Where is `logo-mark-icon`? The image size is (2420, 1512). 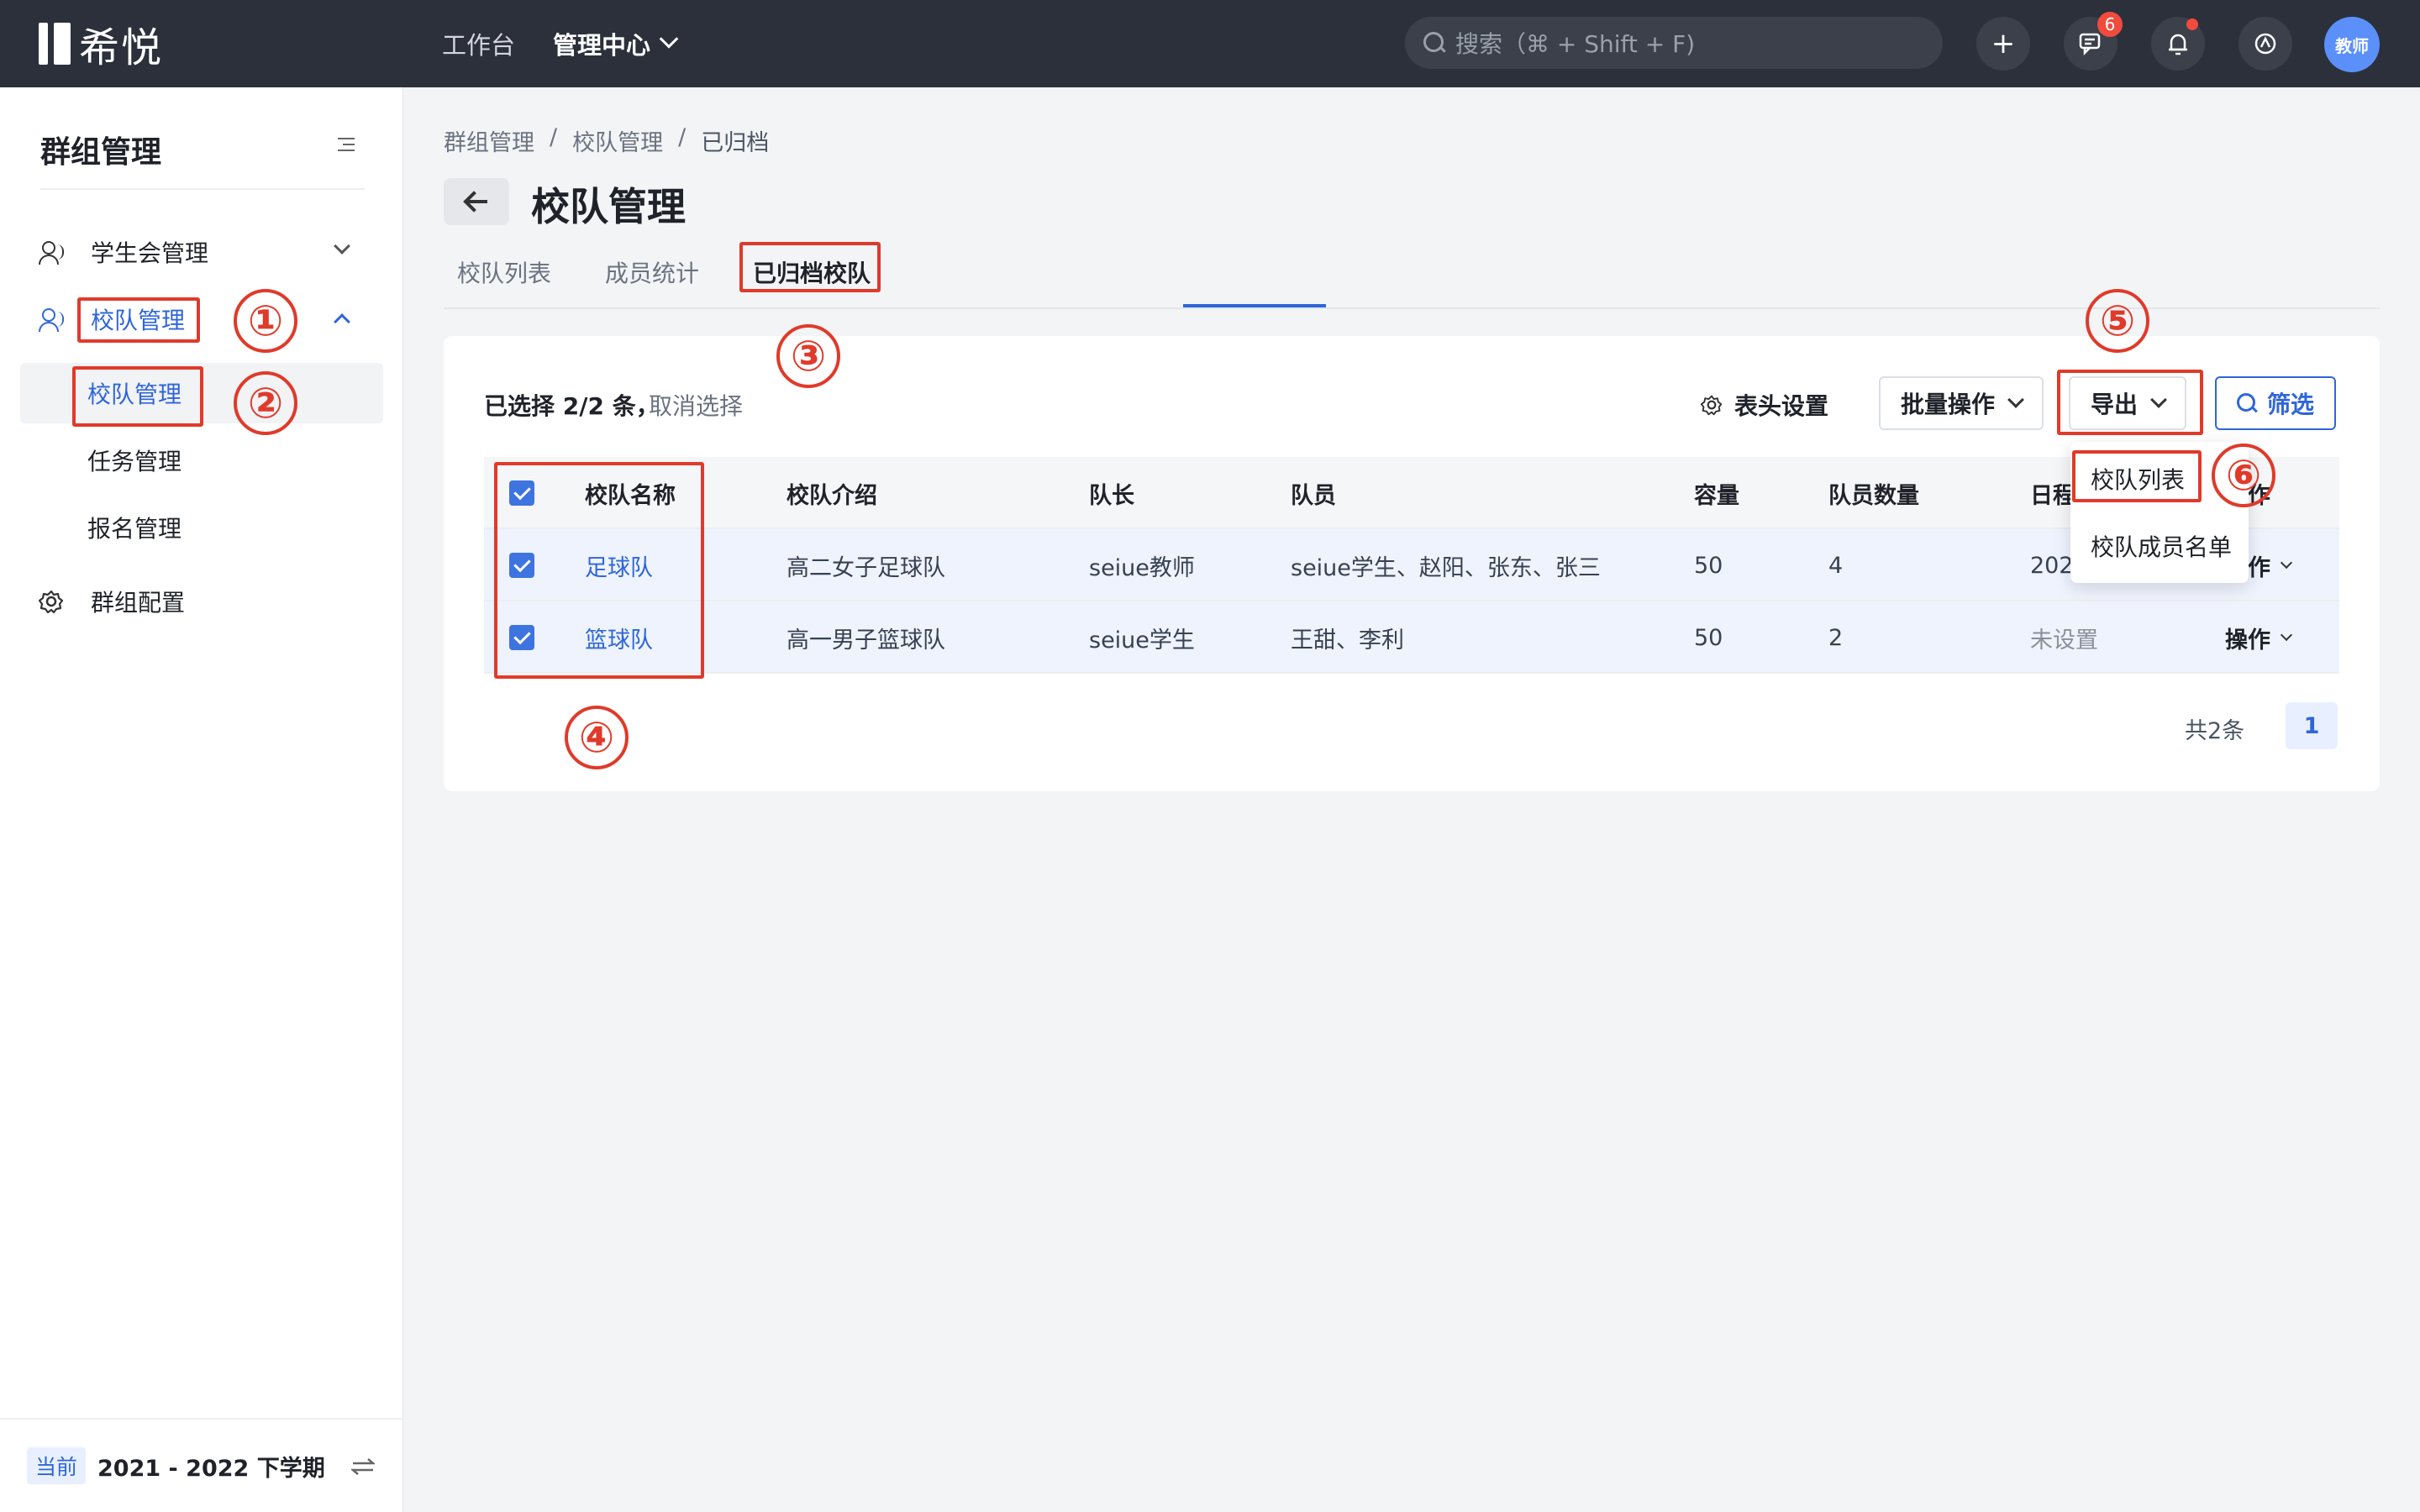 logo-mark-icon is located at coordinates (55, 44).